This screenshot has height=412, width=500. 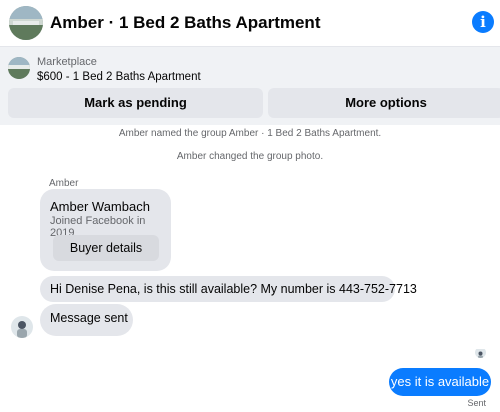 What do you see at coordinates (384, 103) in the screenshot?
I see `more-options-button: More options` at bounding box center [384, 103].